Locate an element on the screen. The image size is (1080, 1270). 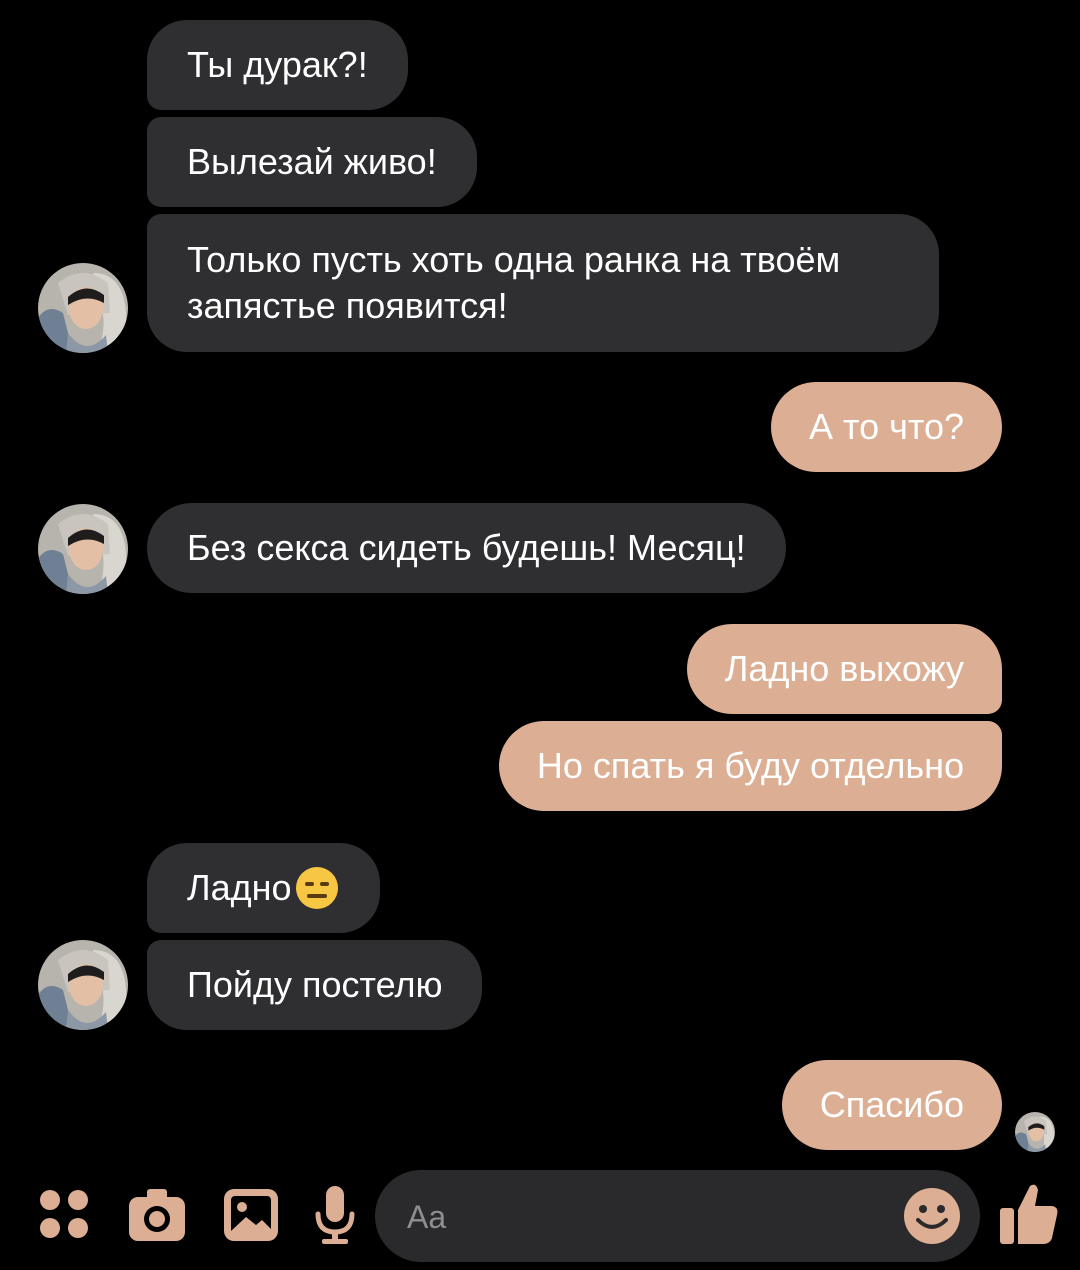
message-bubble-incoming: Вылезай живо! is located at coordinates (312, 162).